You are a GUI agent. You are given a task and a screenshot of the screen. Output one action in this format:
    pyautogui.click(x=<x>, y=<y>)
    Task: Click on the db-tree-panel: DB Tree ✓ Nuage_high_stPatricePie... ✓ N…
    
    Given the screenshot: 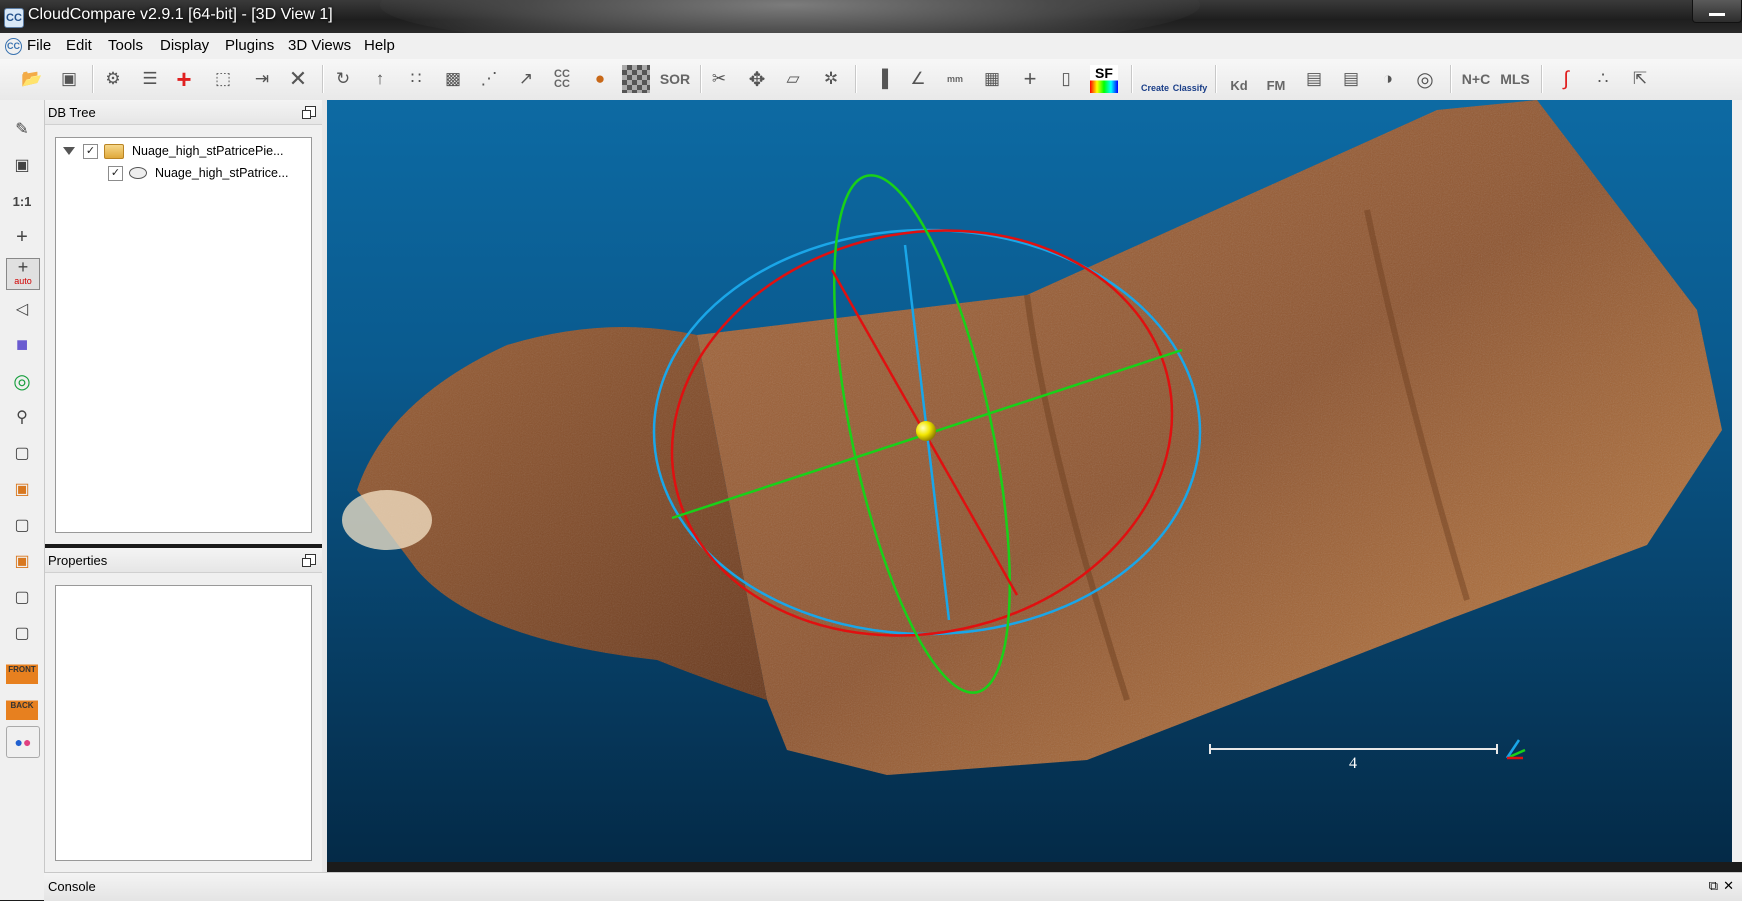 What is the action you would take?
    pyautogui.click(x=183, y=322)
    